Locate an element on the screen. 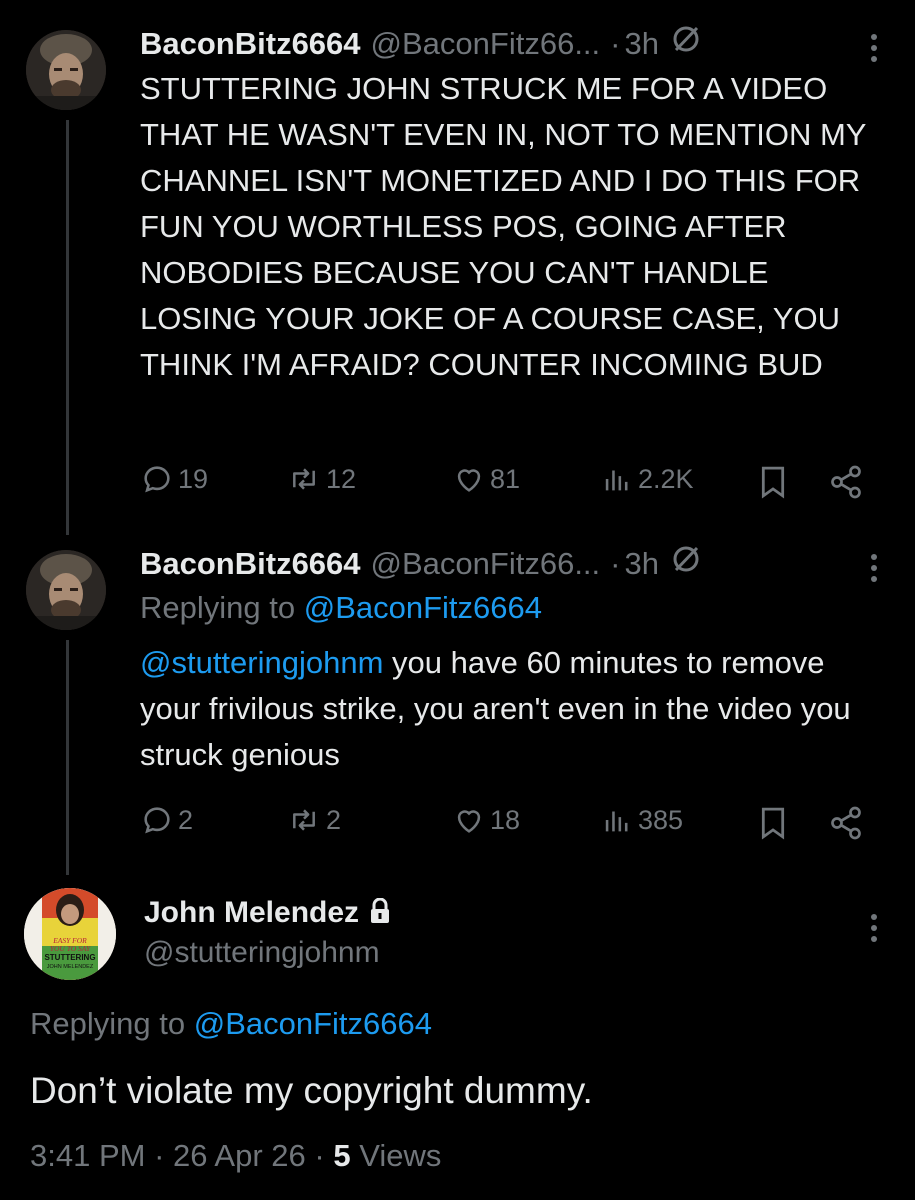 Image resolution: width=915 pixels, height=1200 pixels. repost-button: 12 is located at coordinates (321, 479).